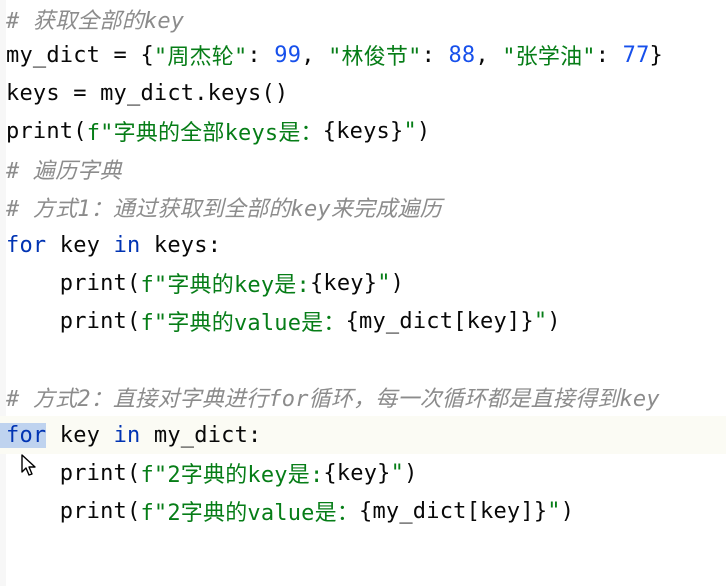 This screenshot has height=586, width=726. Describe the element at coordinates (26, 245) in the screenshot. I see `keyword: for` at that location.